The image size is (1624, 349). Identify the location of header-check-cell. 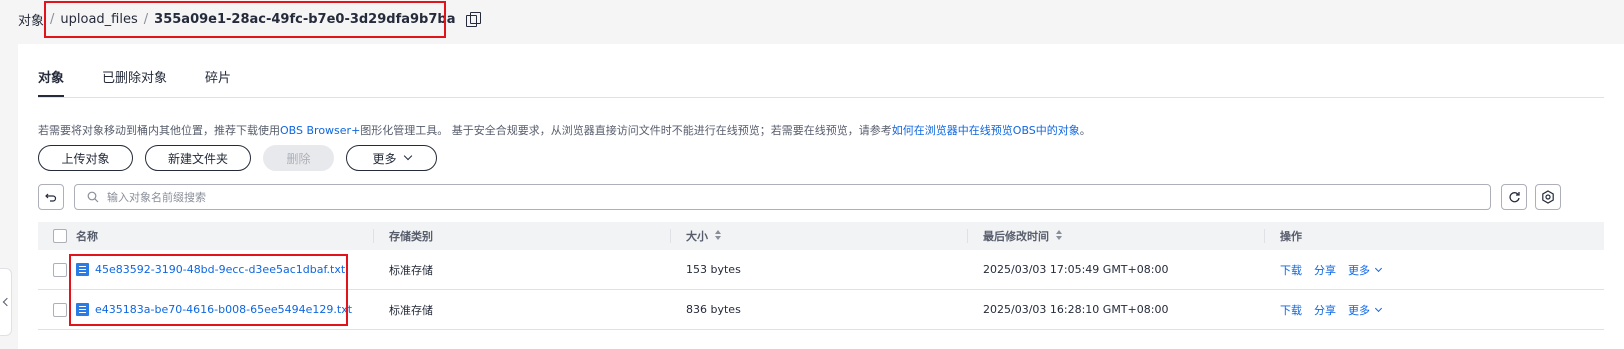
(57, 236).